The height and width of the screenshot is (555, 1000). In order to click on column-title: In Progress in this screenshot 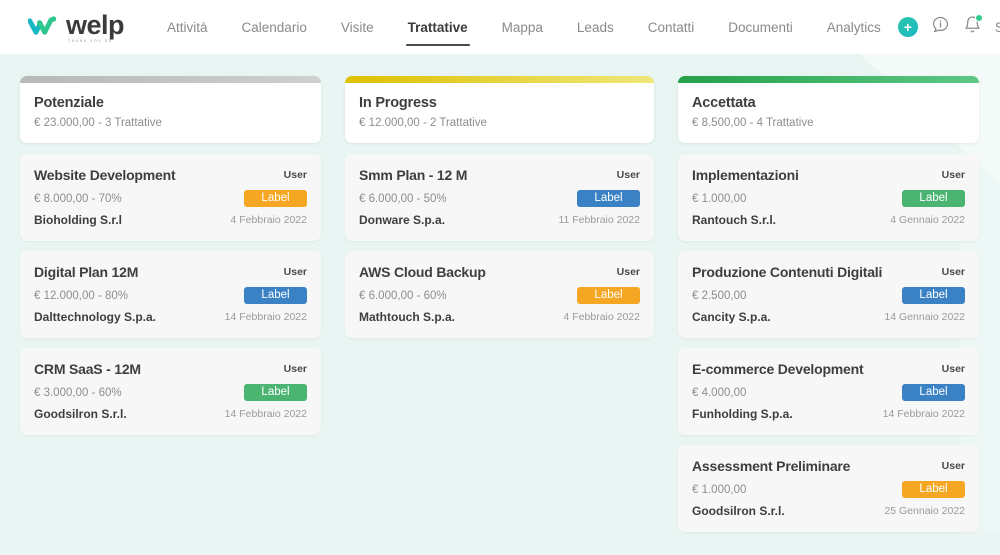, I will do `click(398, 103)`.